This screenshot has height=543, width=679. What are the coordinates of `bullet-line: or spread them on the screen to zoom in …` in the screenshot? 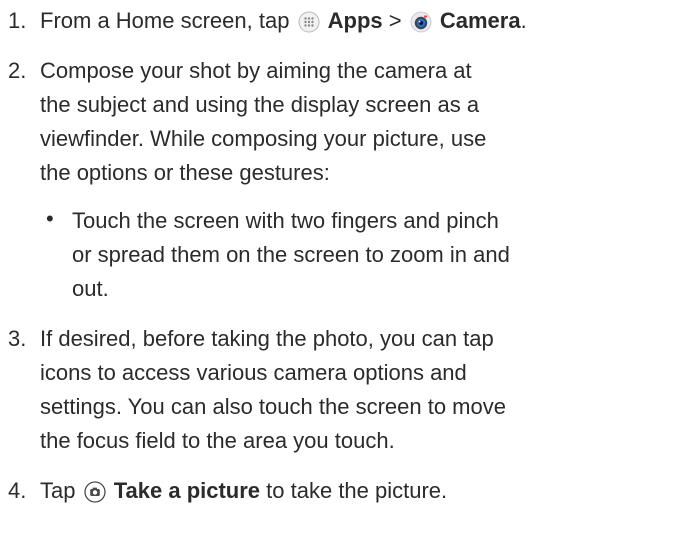 It's located at (291, 254).